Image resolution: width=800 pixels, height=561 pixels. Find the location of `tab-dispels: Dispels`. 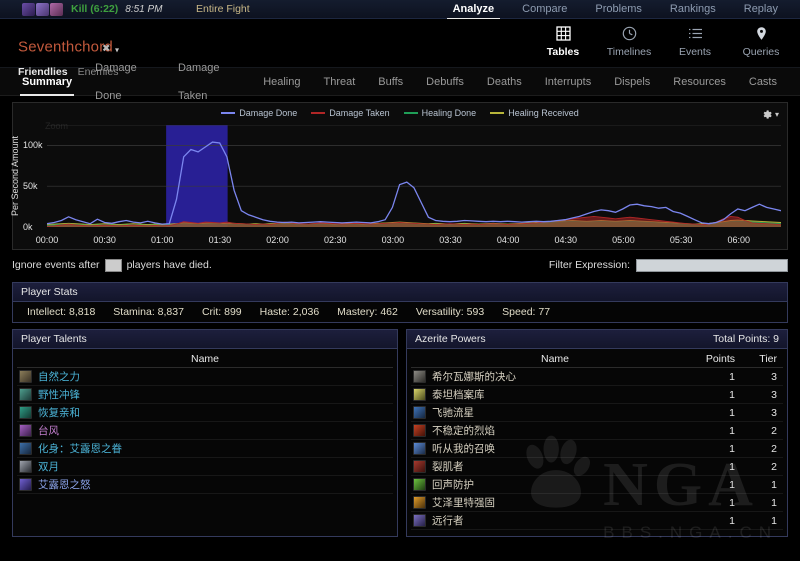

tab-dispels: Dispels is located at coordinates (632, 82).